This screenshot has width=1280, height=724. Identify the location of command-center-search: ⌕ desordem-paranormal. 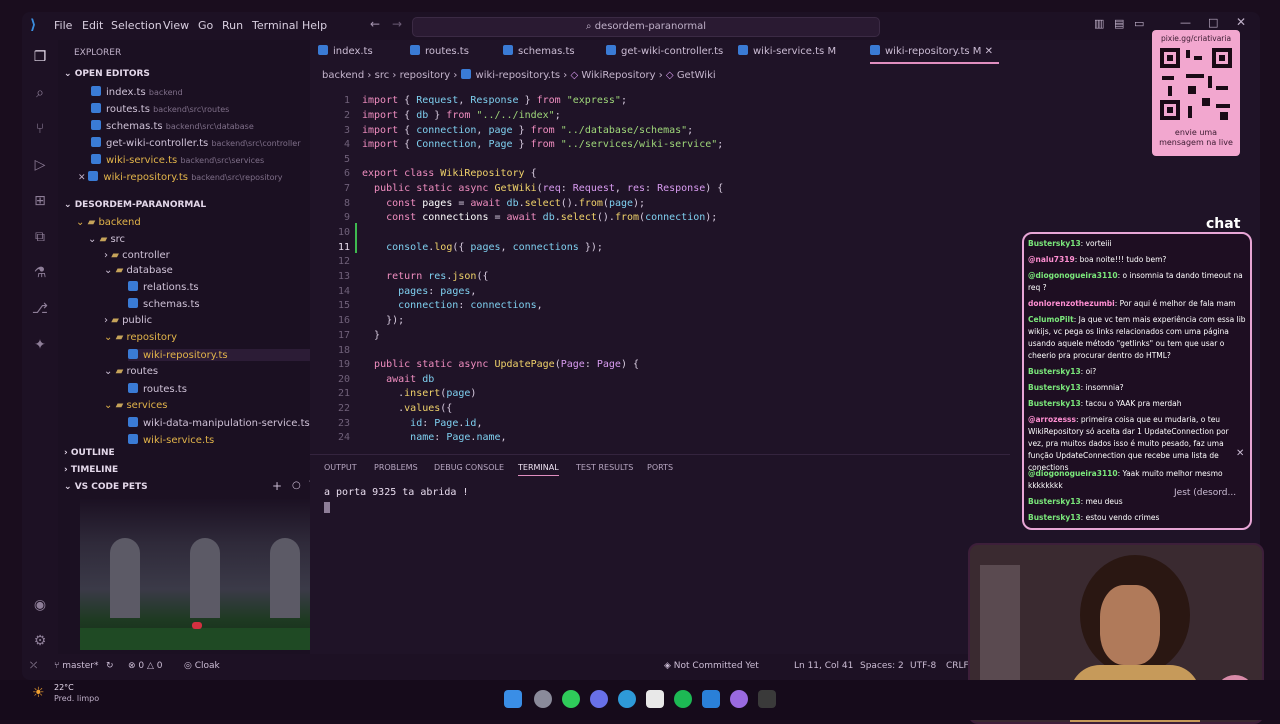
(646, 27).